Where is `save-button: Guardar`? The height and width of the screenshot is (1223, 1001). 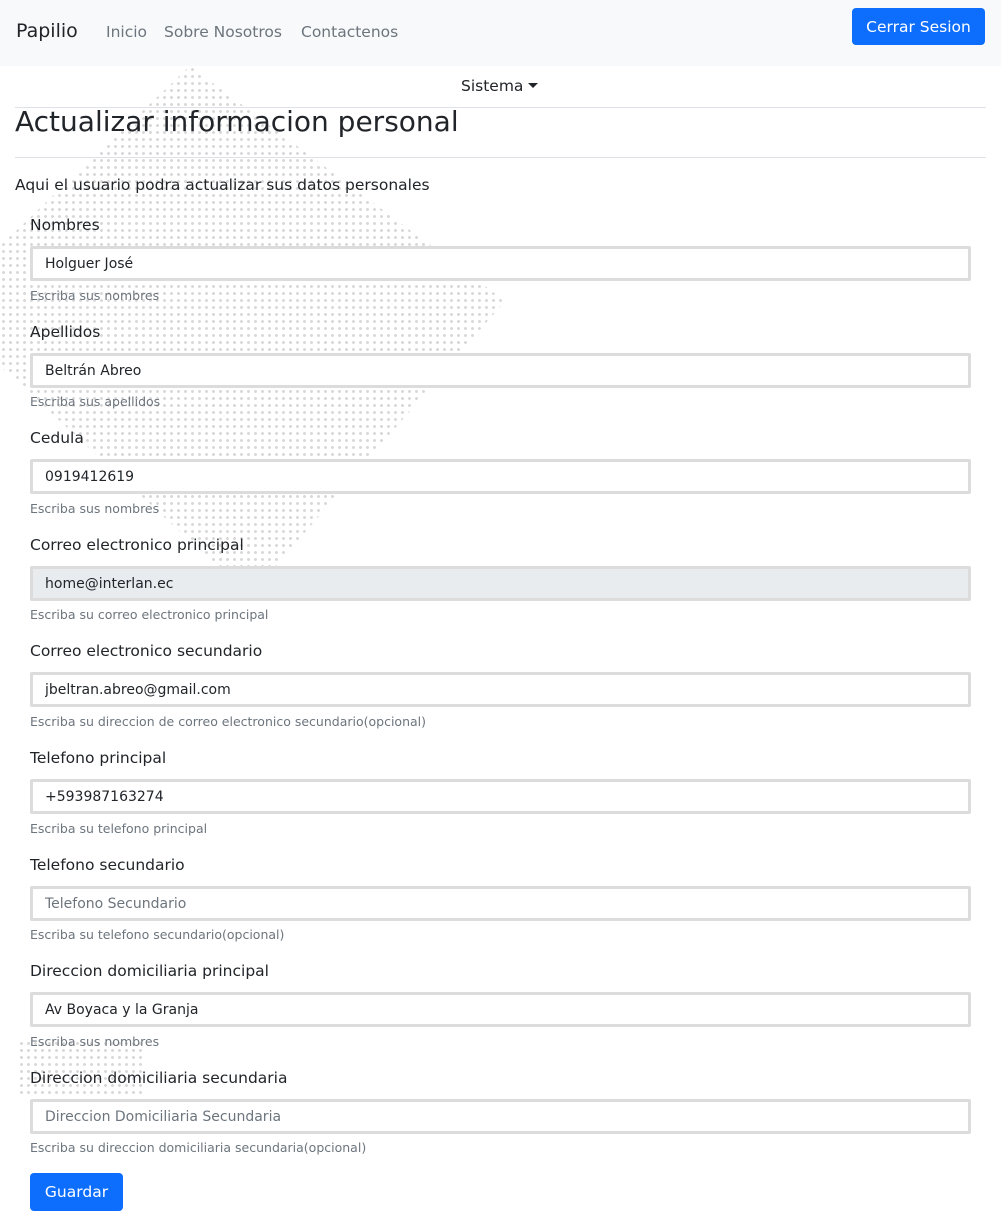
save-button: Guardar is located at coordinates (76, 1192).